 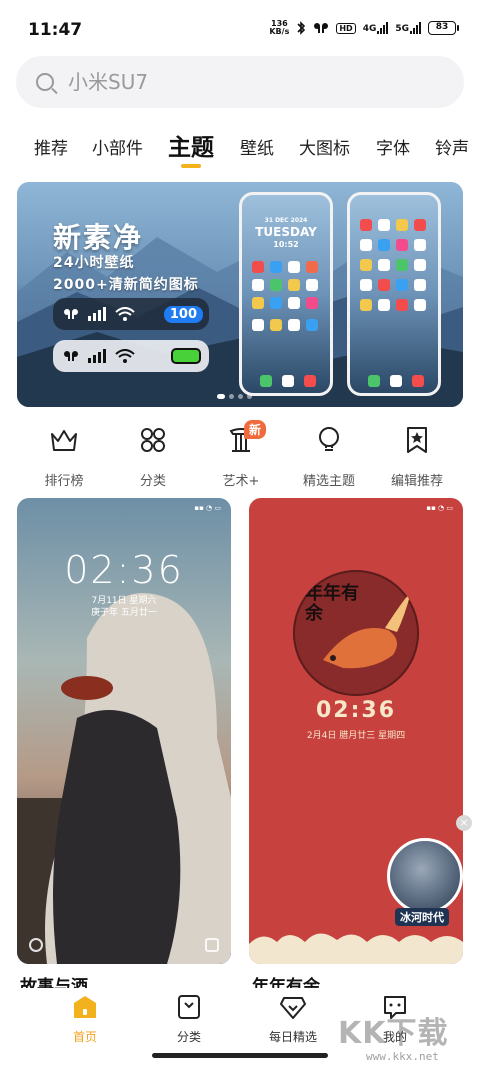 What do you see at coordinates (394, 294) in the screenshot?
I see `phone-preview-homescreen` at bounding box center [394, 294].